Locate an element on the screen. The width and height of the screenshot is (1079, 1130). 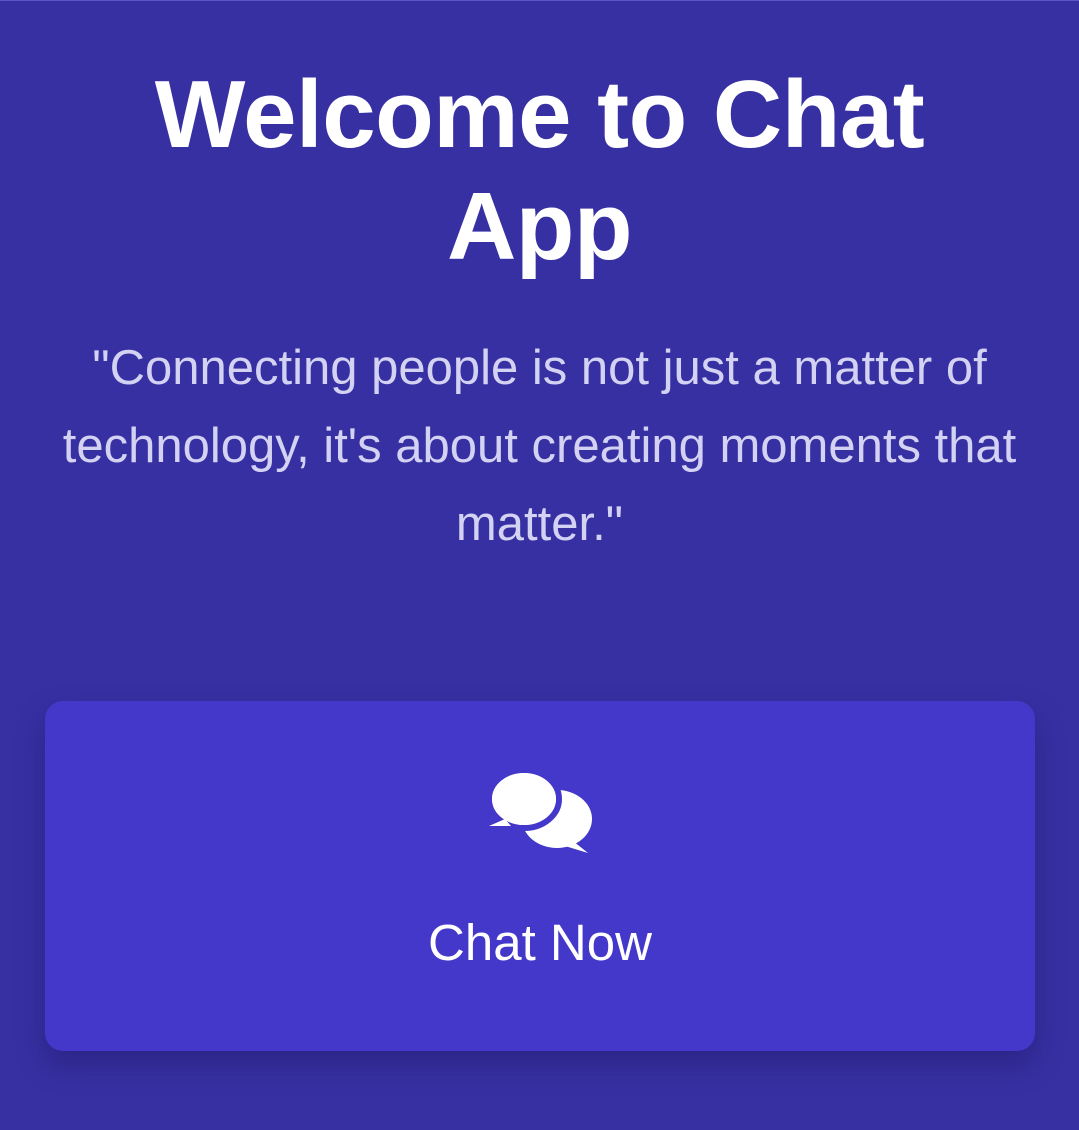
chat-now-label: Chat Now is located at coordinates (540, 942).